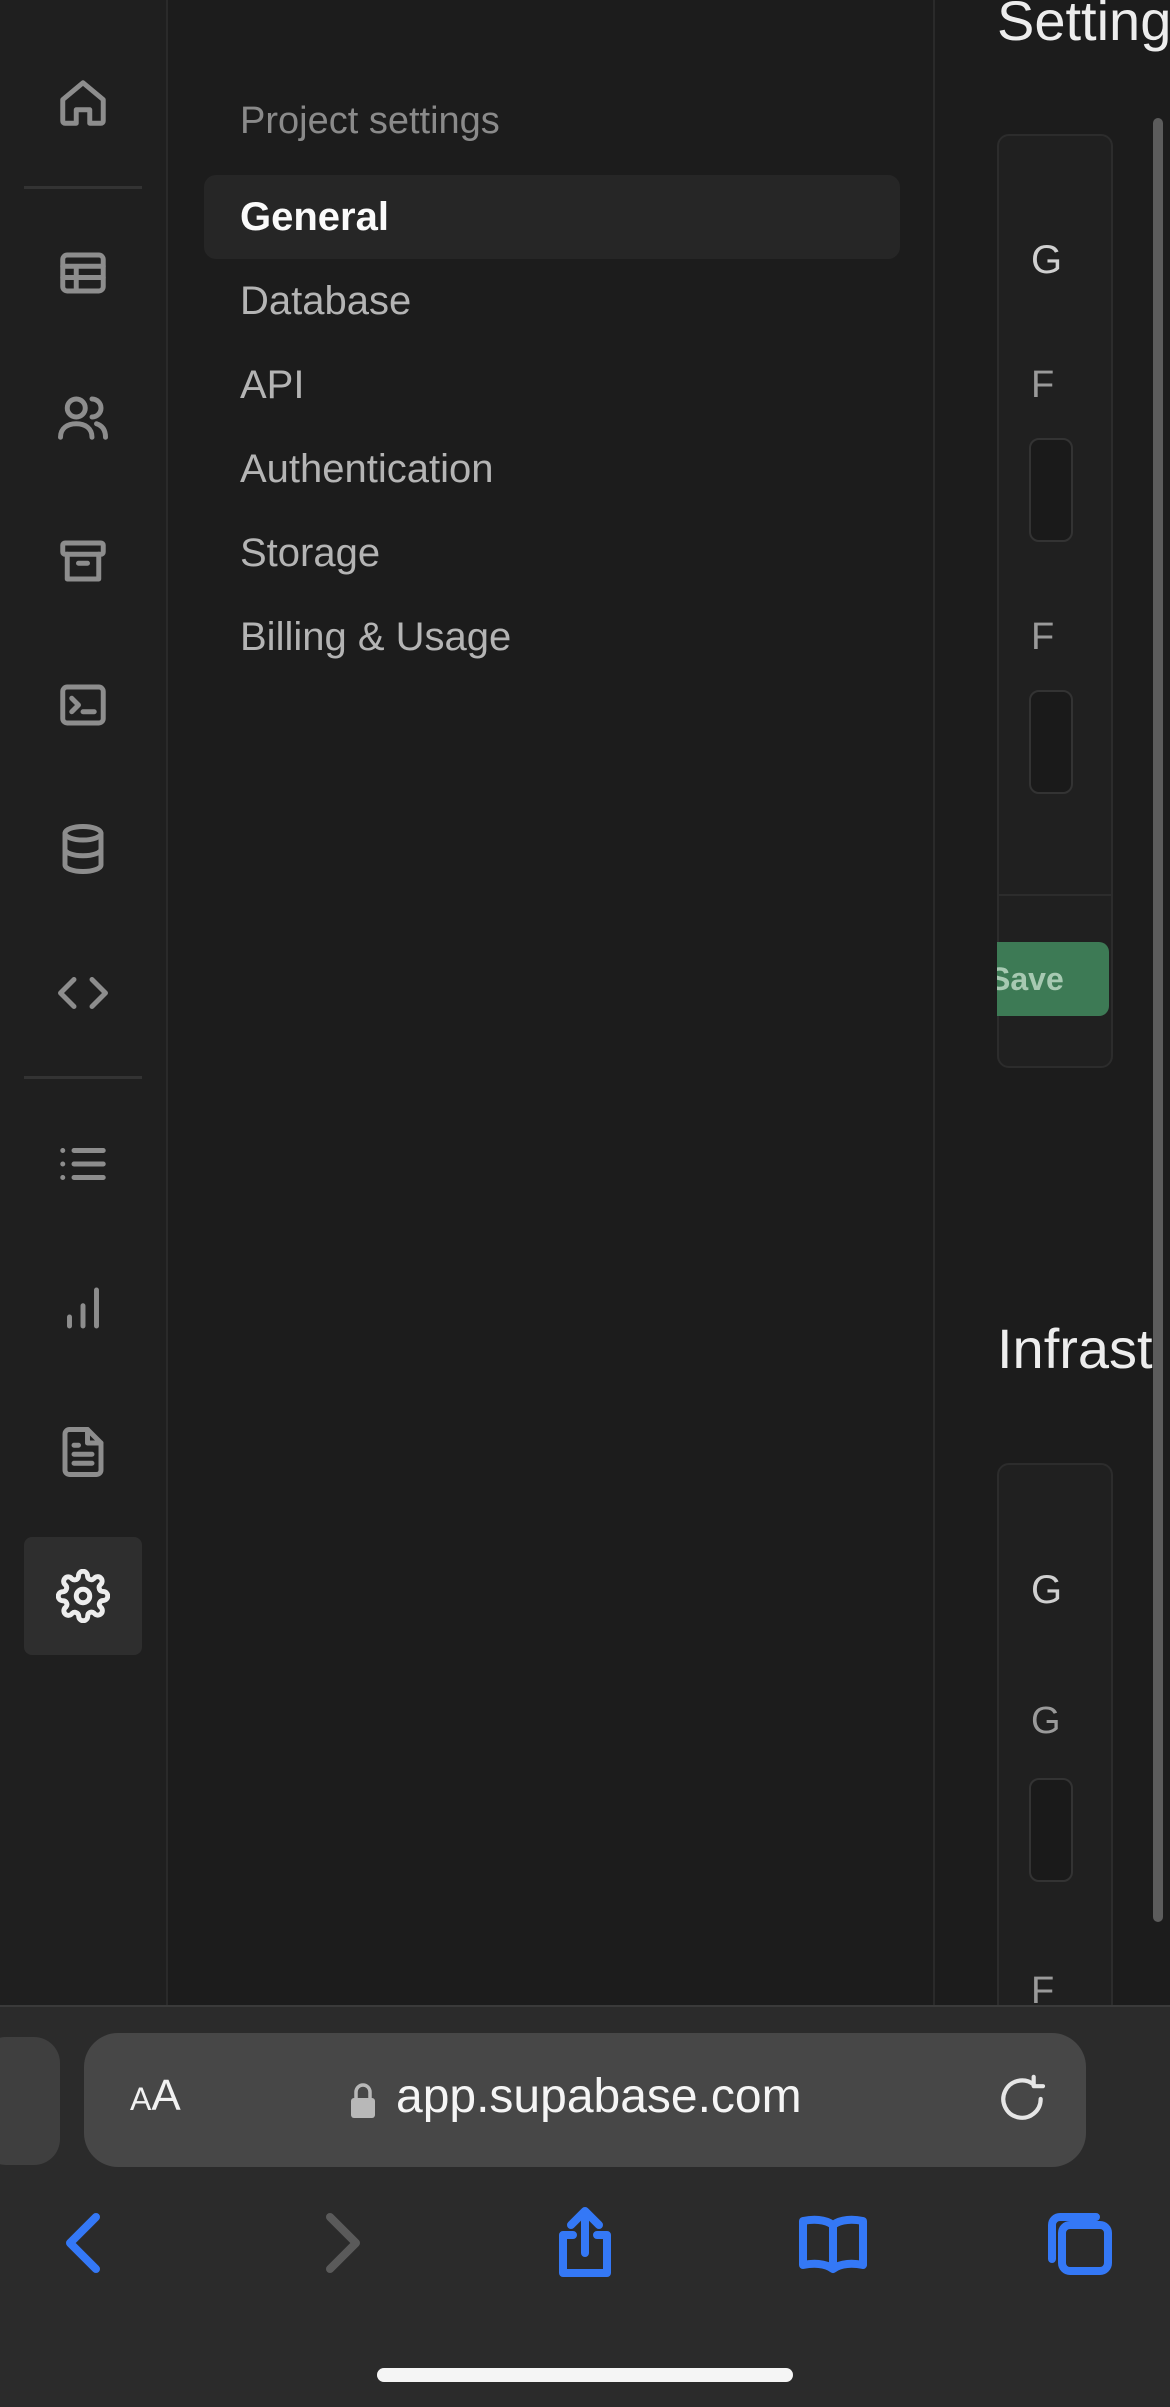  I want to click on tabs-icon, so click(1080, 2244).